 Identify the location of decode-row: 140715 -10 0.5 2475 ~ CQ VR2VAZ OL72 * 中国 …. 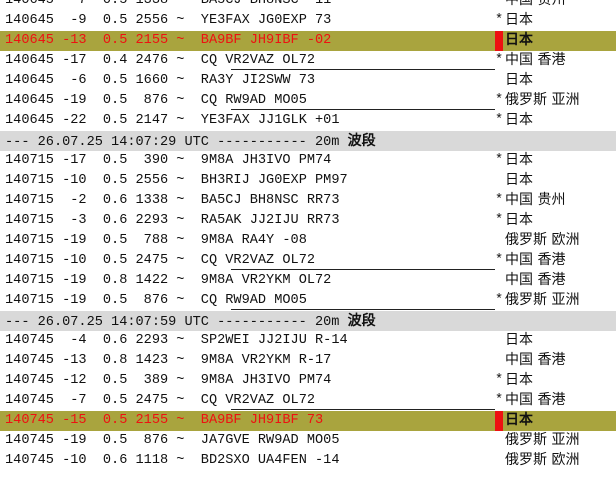
(308, 261).